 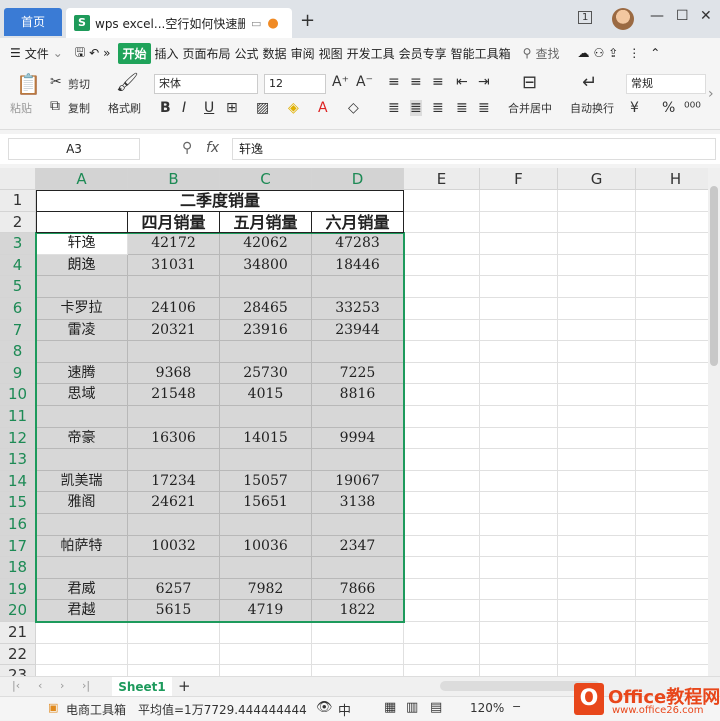 I want to click on add-sheet-button: +, so click(x=184, y=686).